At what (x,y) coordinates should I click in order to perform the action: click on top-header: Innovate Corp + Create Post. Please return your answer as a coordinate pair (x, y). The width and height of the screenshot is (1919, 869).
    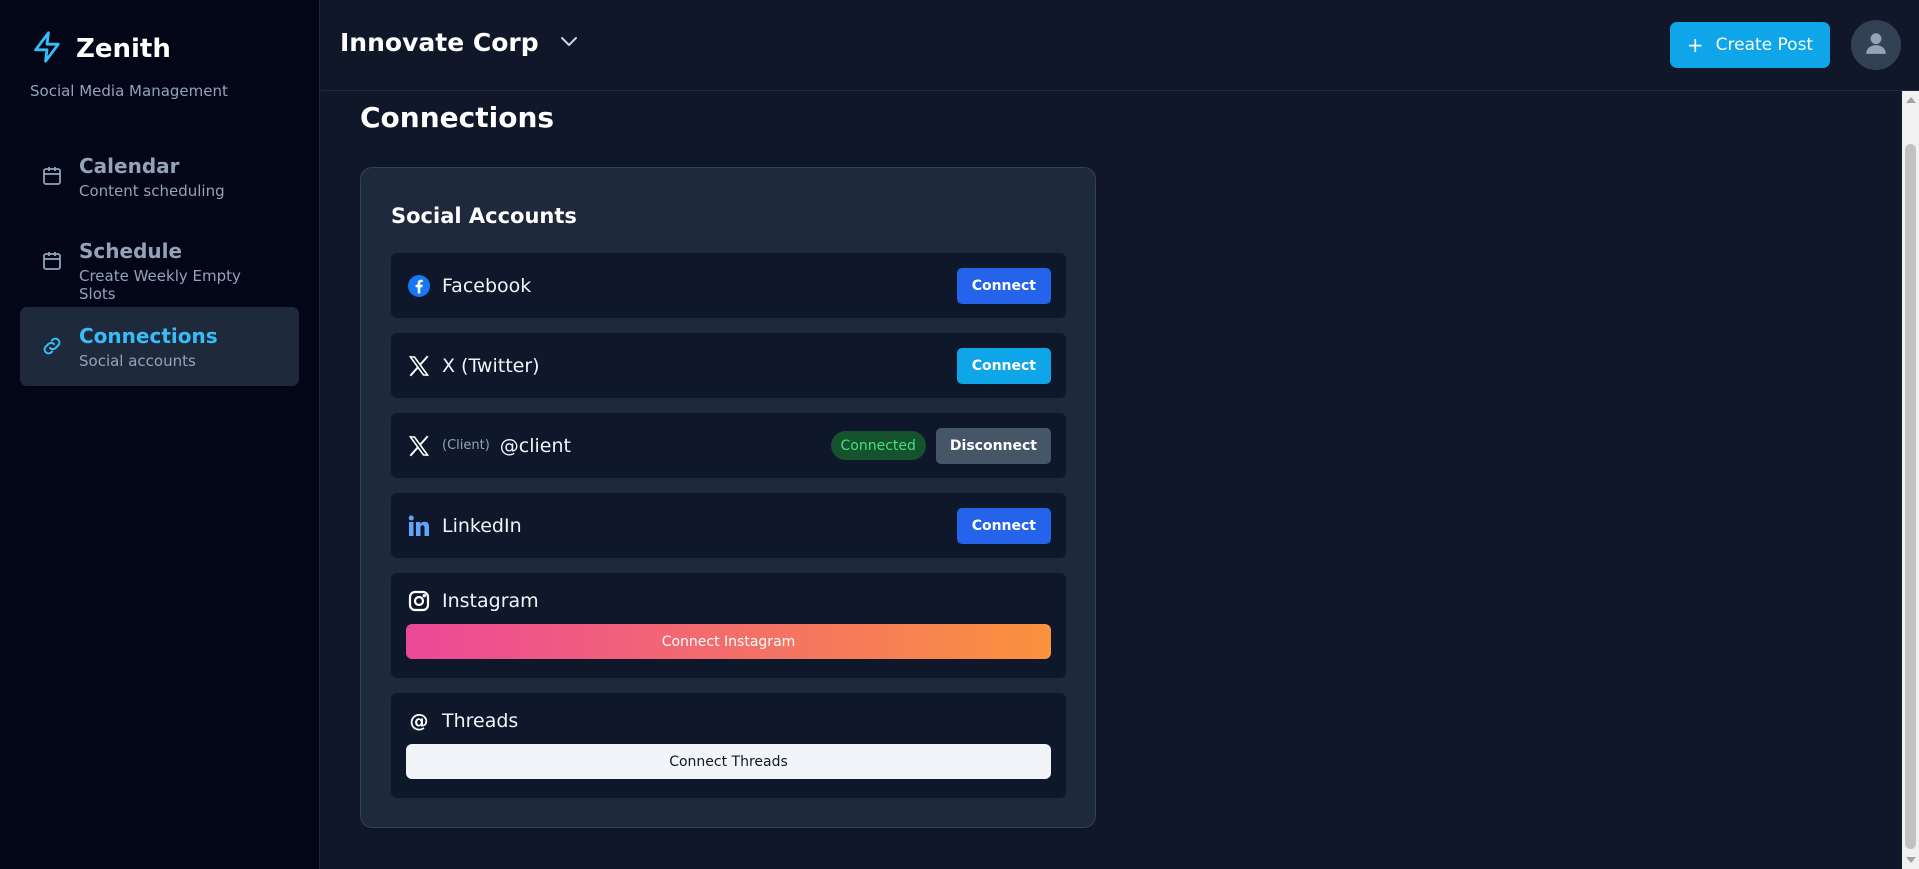
    Looking at the image, I should click on (1120, 45).